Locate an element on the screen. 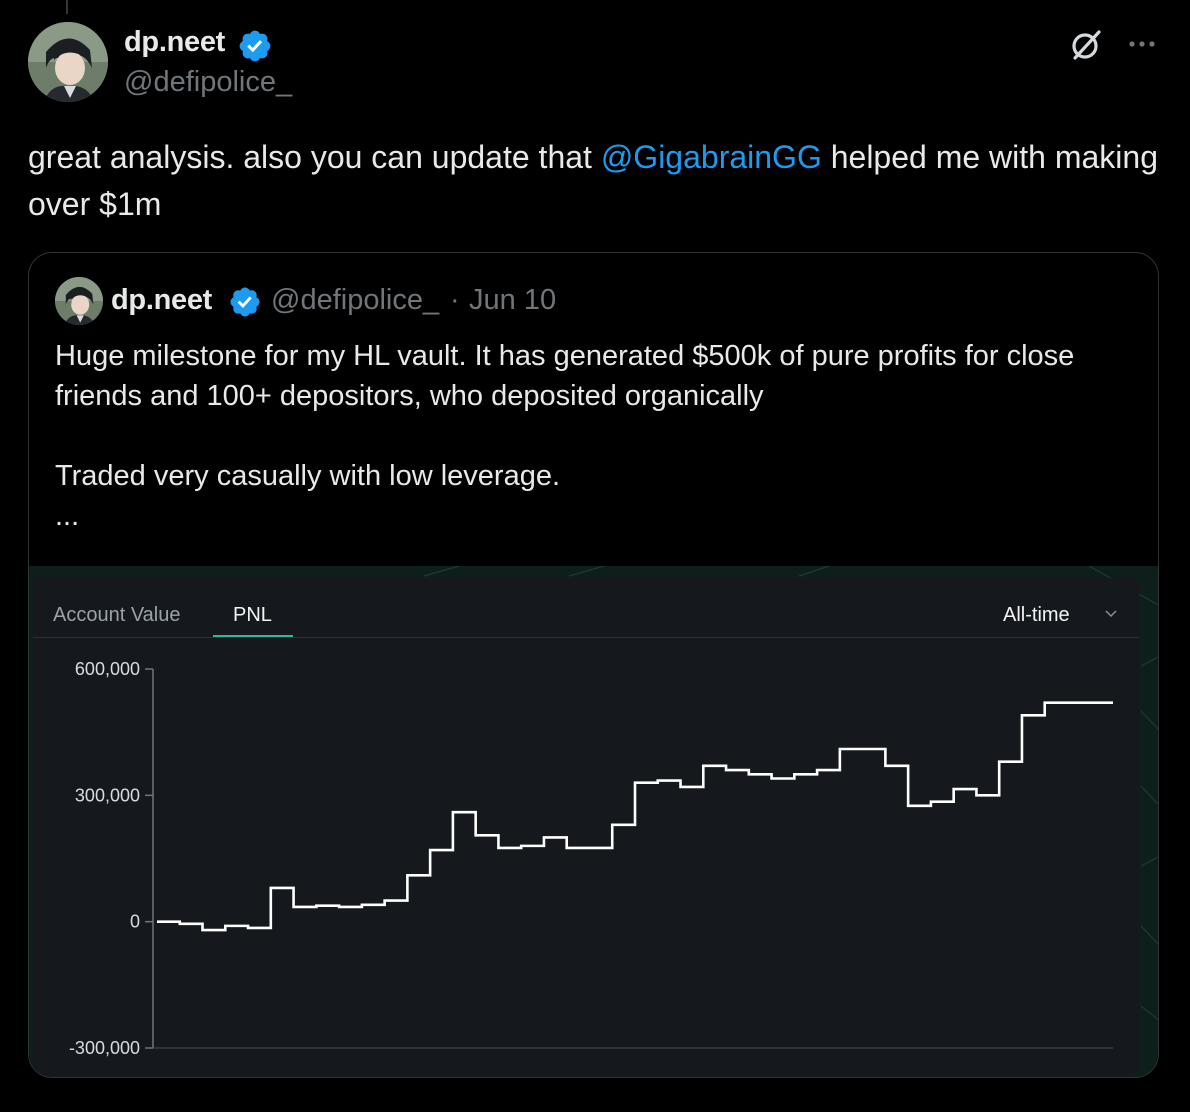 This screenshot has height=1112, width=1190. thread-connector-line is located at coordinates (67, 7).